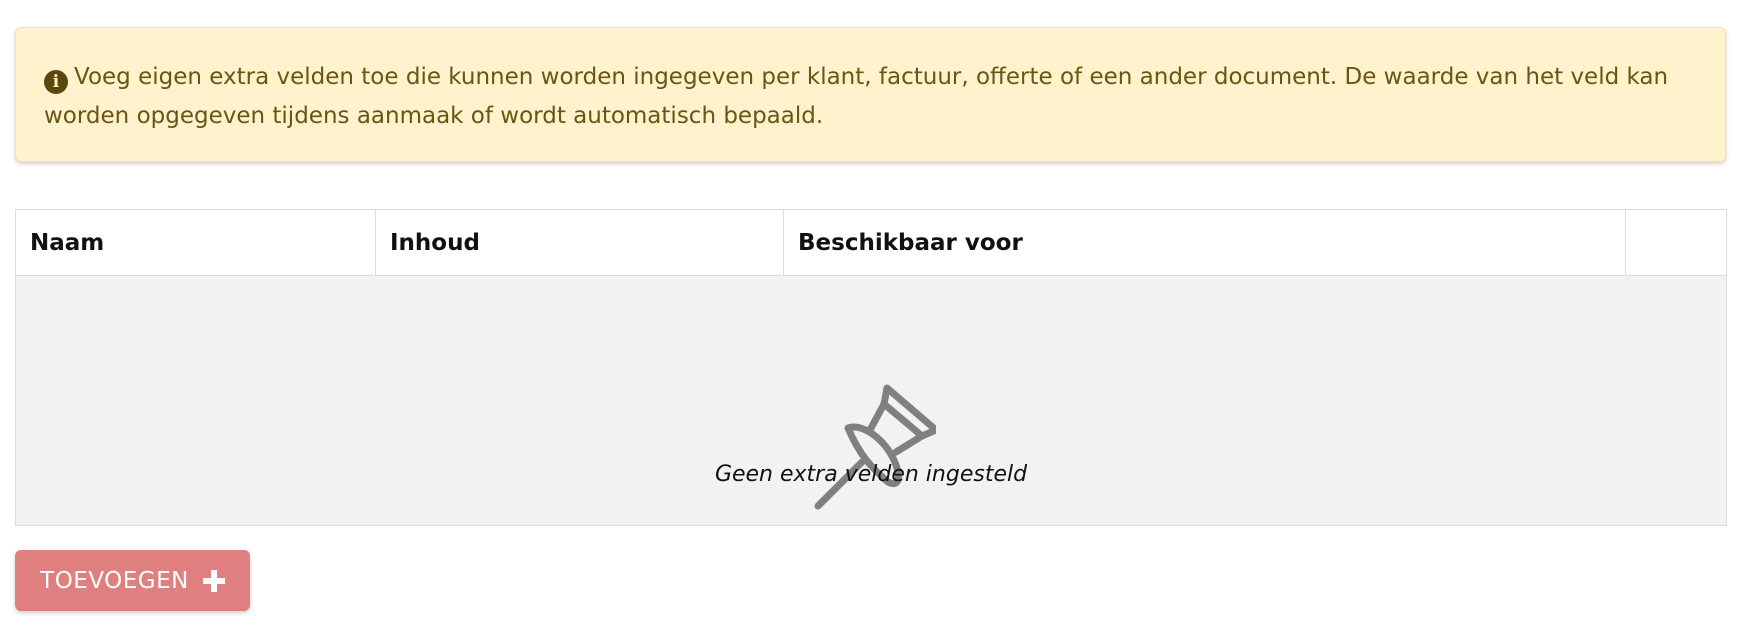 The width and height of the screenshot is (1747, 626). I want to click on table-header-row: Naam Inhoud Beschikbaar voor, so click(871, 242).